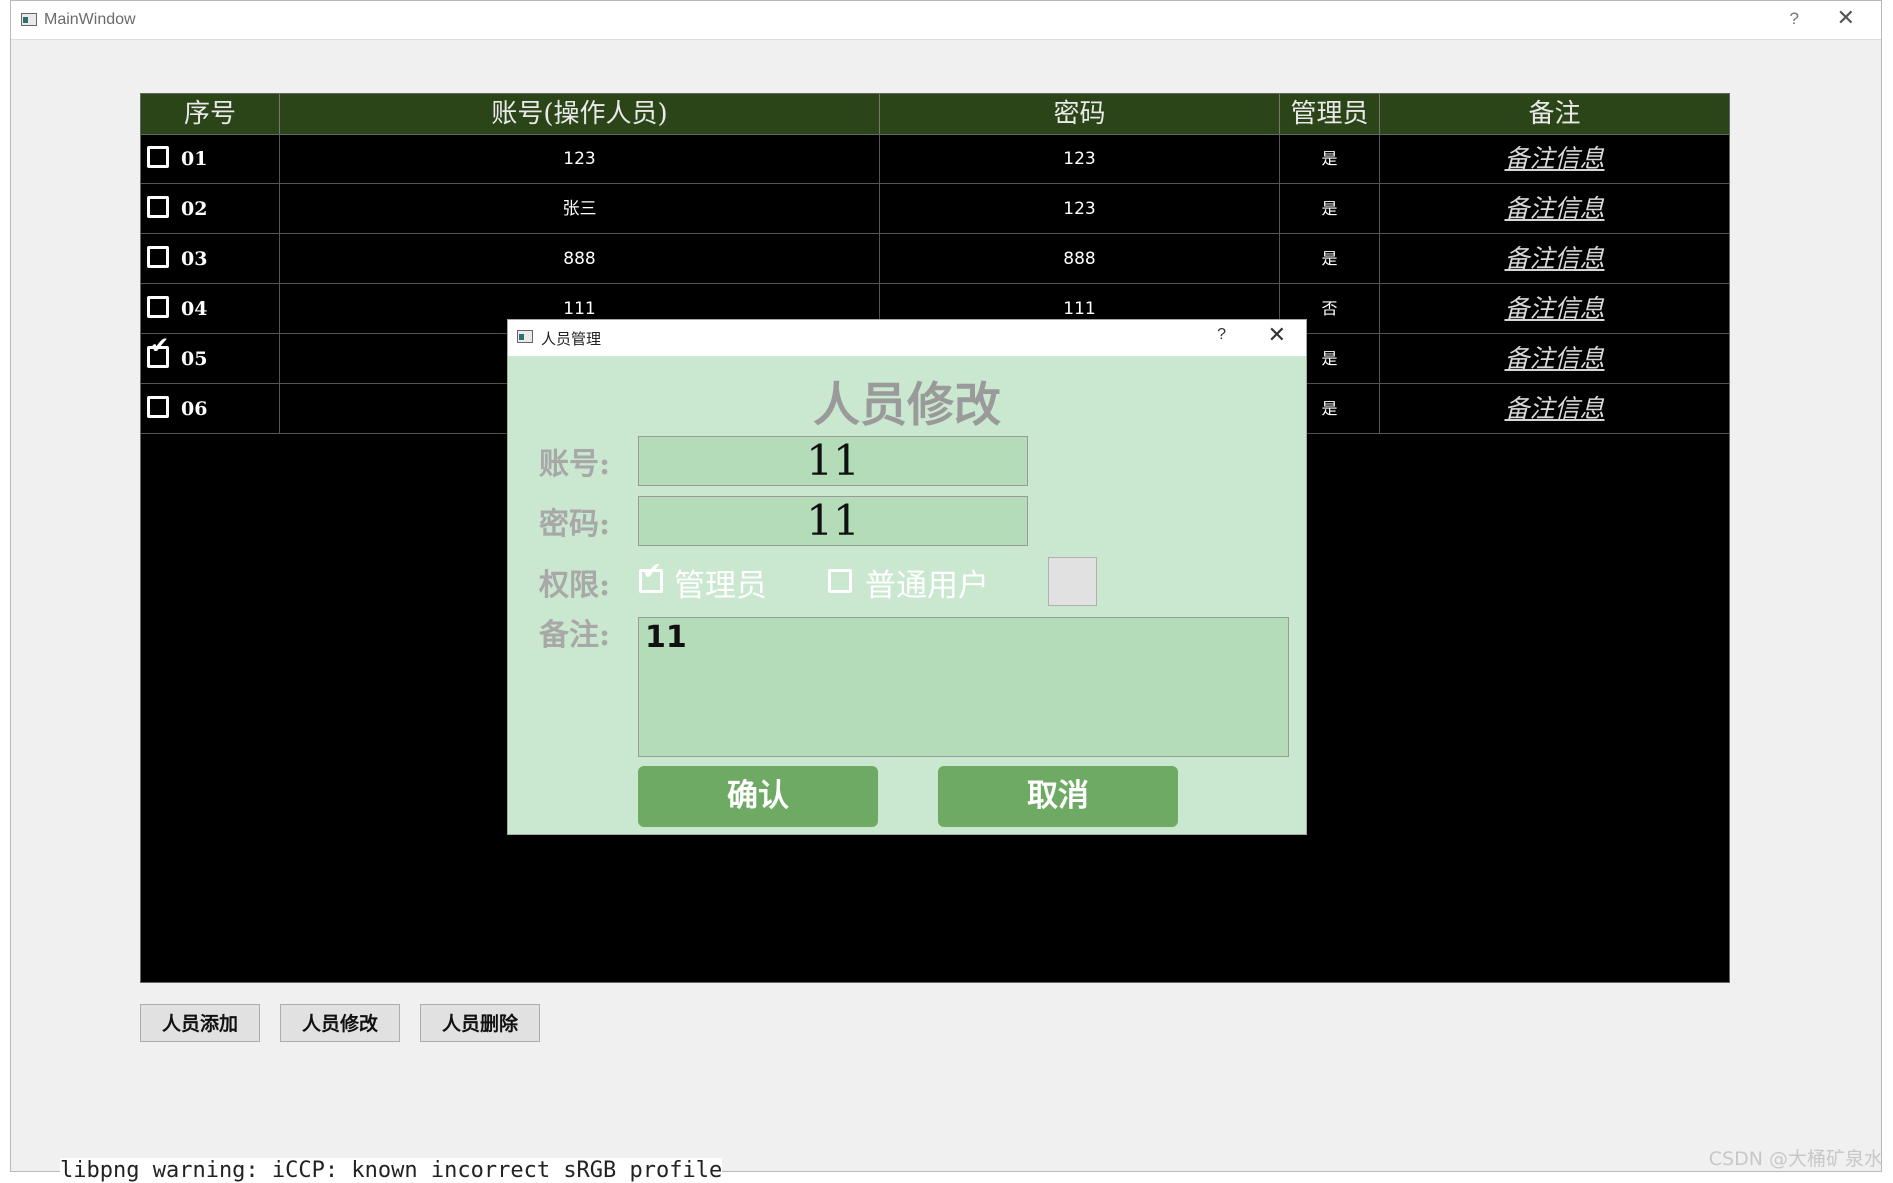 The height and width of the screenshot is (1183, 1893). I want to click on index-text: 03, so click(194, 259).